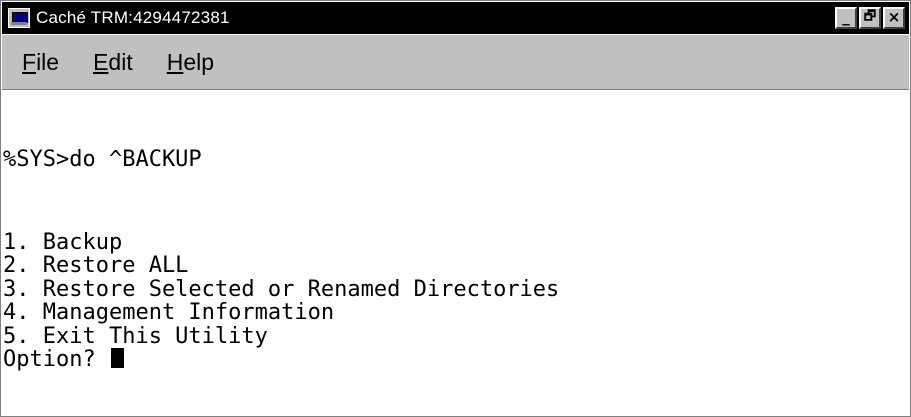  What do you see at coordinates (133, 17) in the screenshot?
I see `window-title: Caché TRM:4294472381` at bounding box center [133, 17].